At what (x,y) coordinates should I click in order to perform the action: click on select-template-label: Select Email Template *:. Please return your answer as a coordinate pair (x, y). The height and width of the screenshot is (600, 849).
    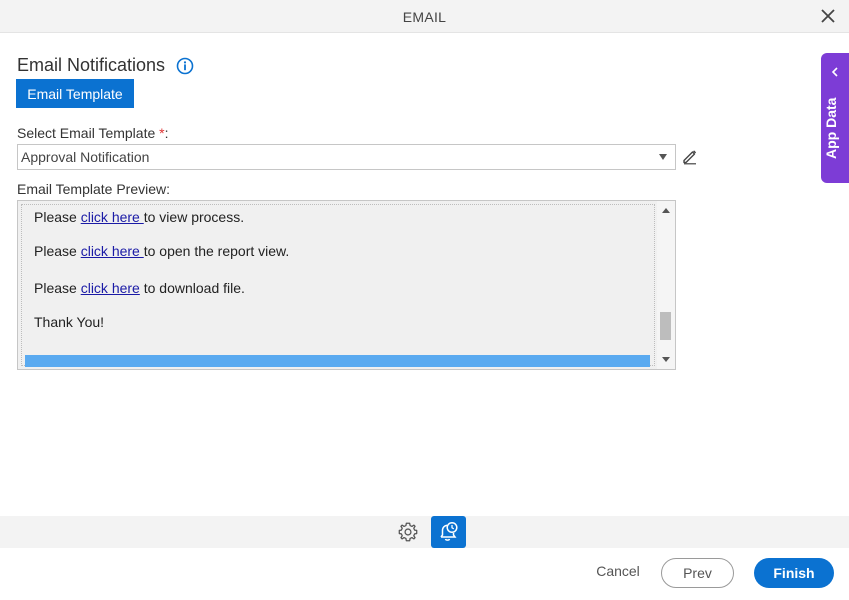
    Looking at the image, I should click on (92, 133).